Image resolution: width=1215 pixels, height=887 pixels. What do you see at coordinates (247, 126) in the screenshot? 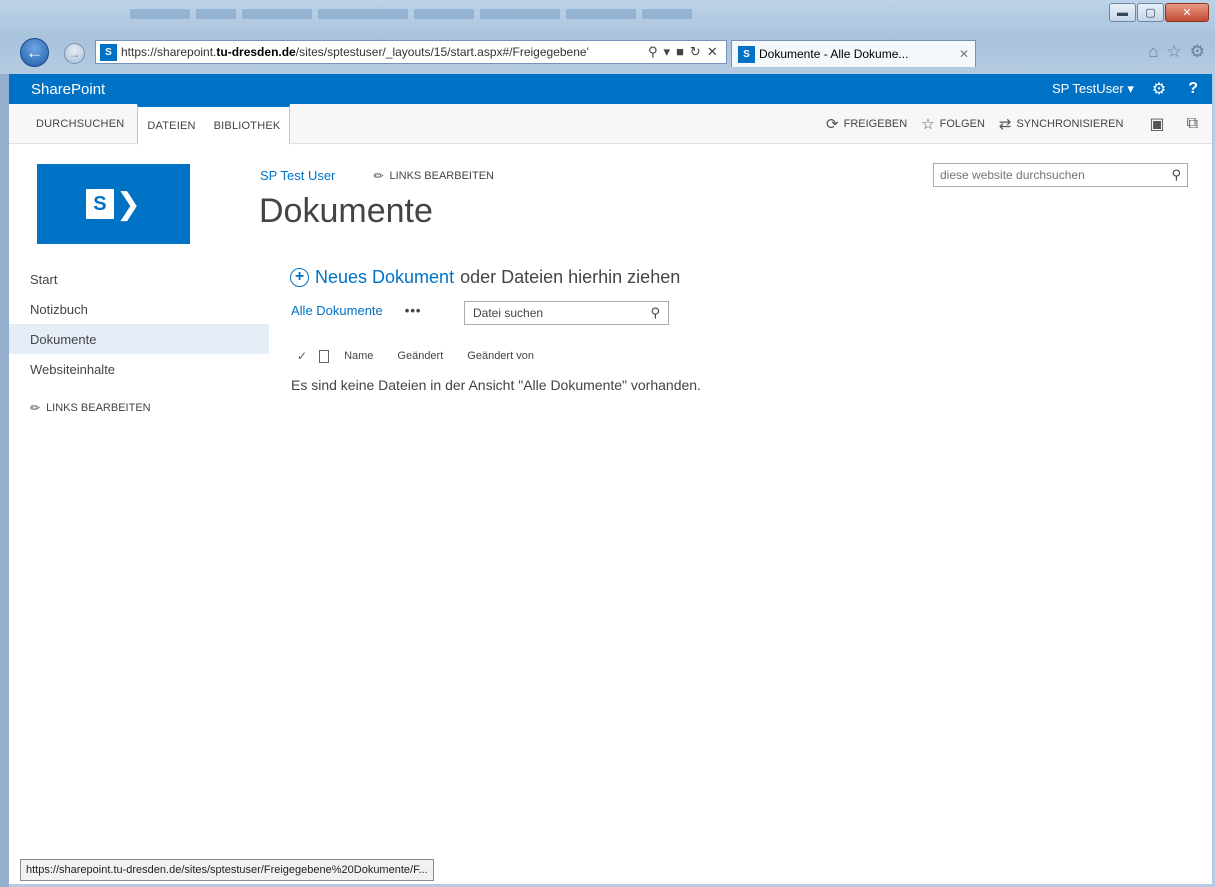
I see `tab-bibliothek: BIBLIOTHEK` at bounding box center [247, 126].